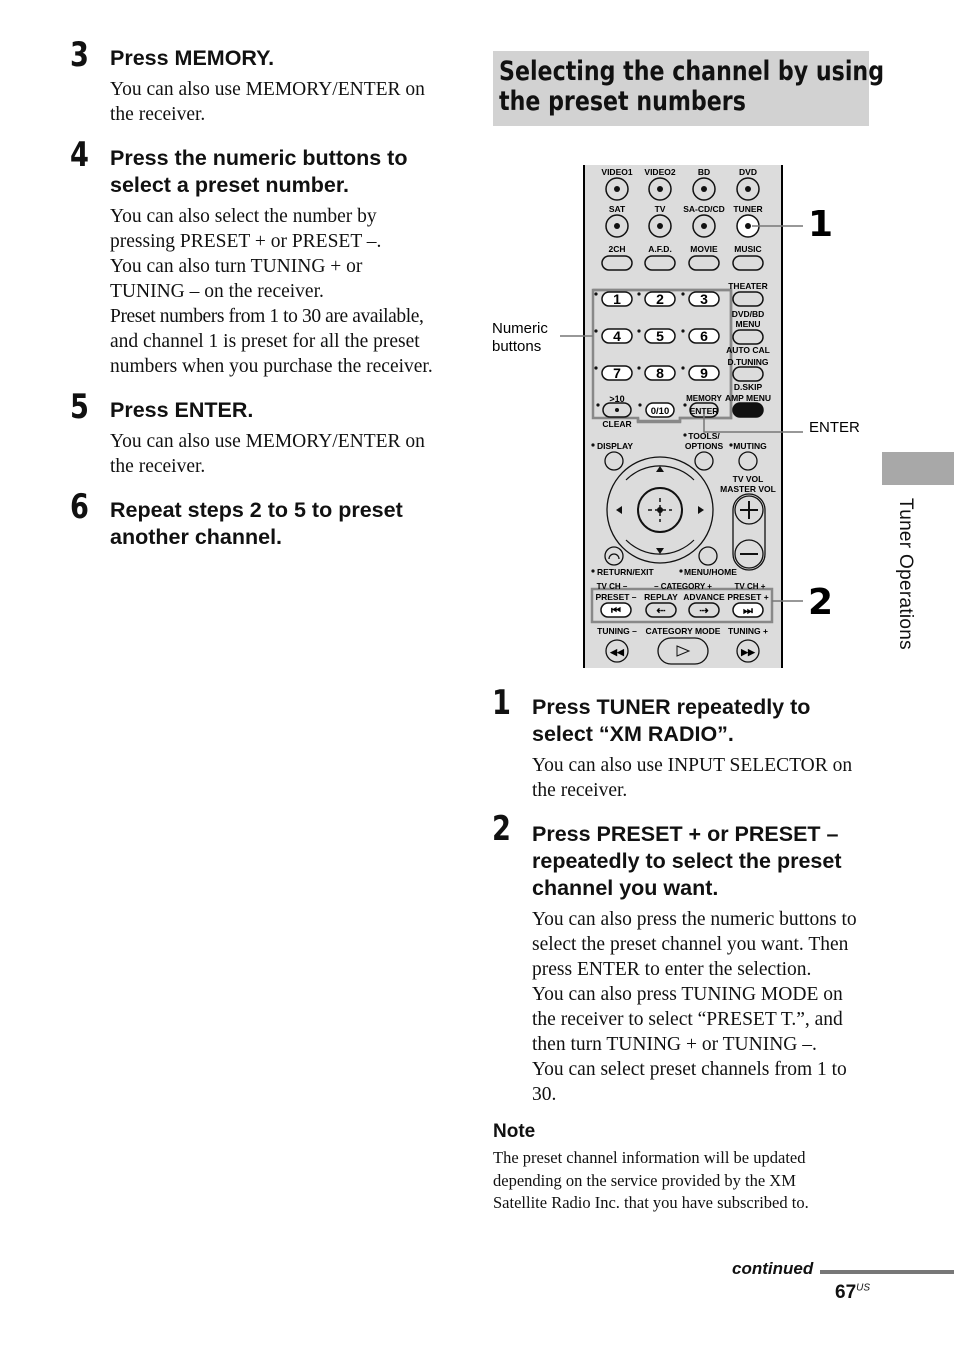  I want to click on numeric-n5: 5, so click(660, 336).